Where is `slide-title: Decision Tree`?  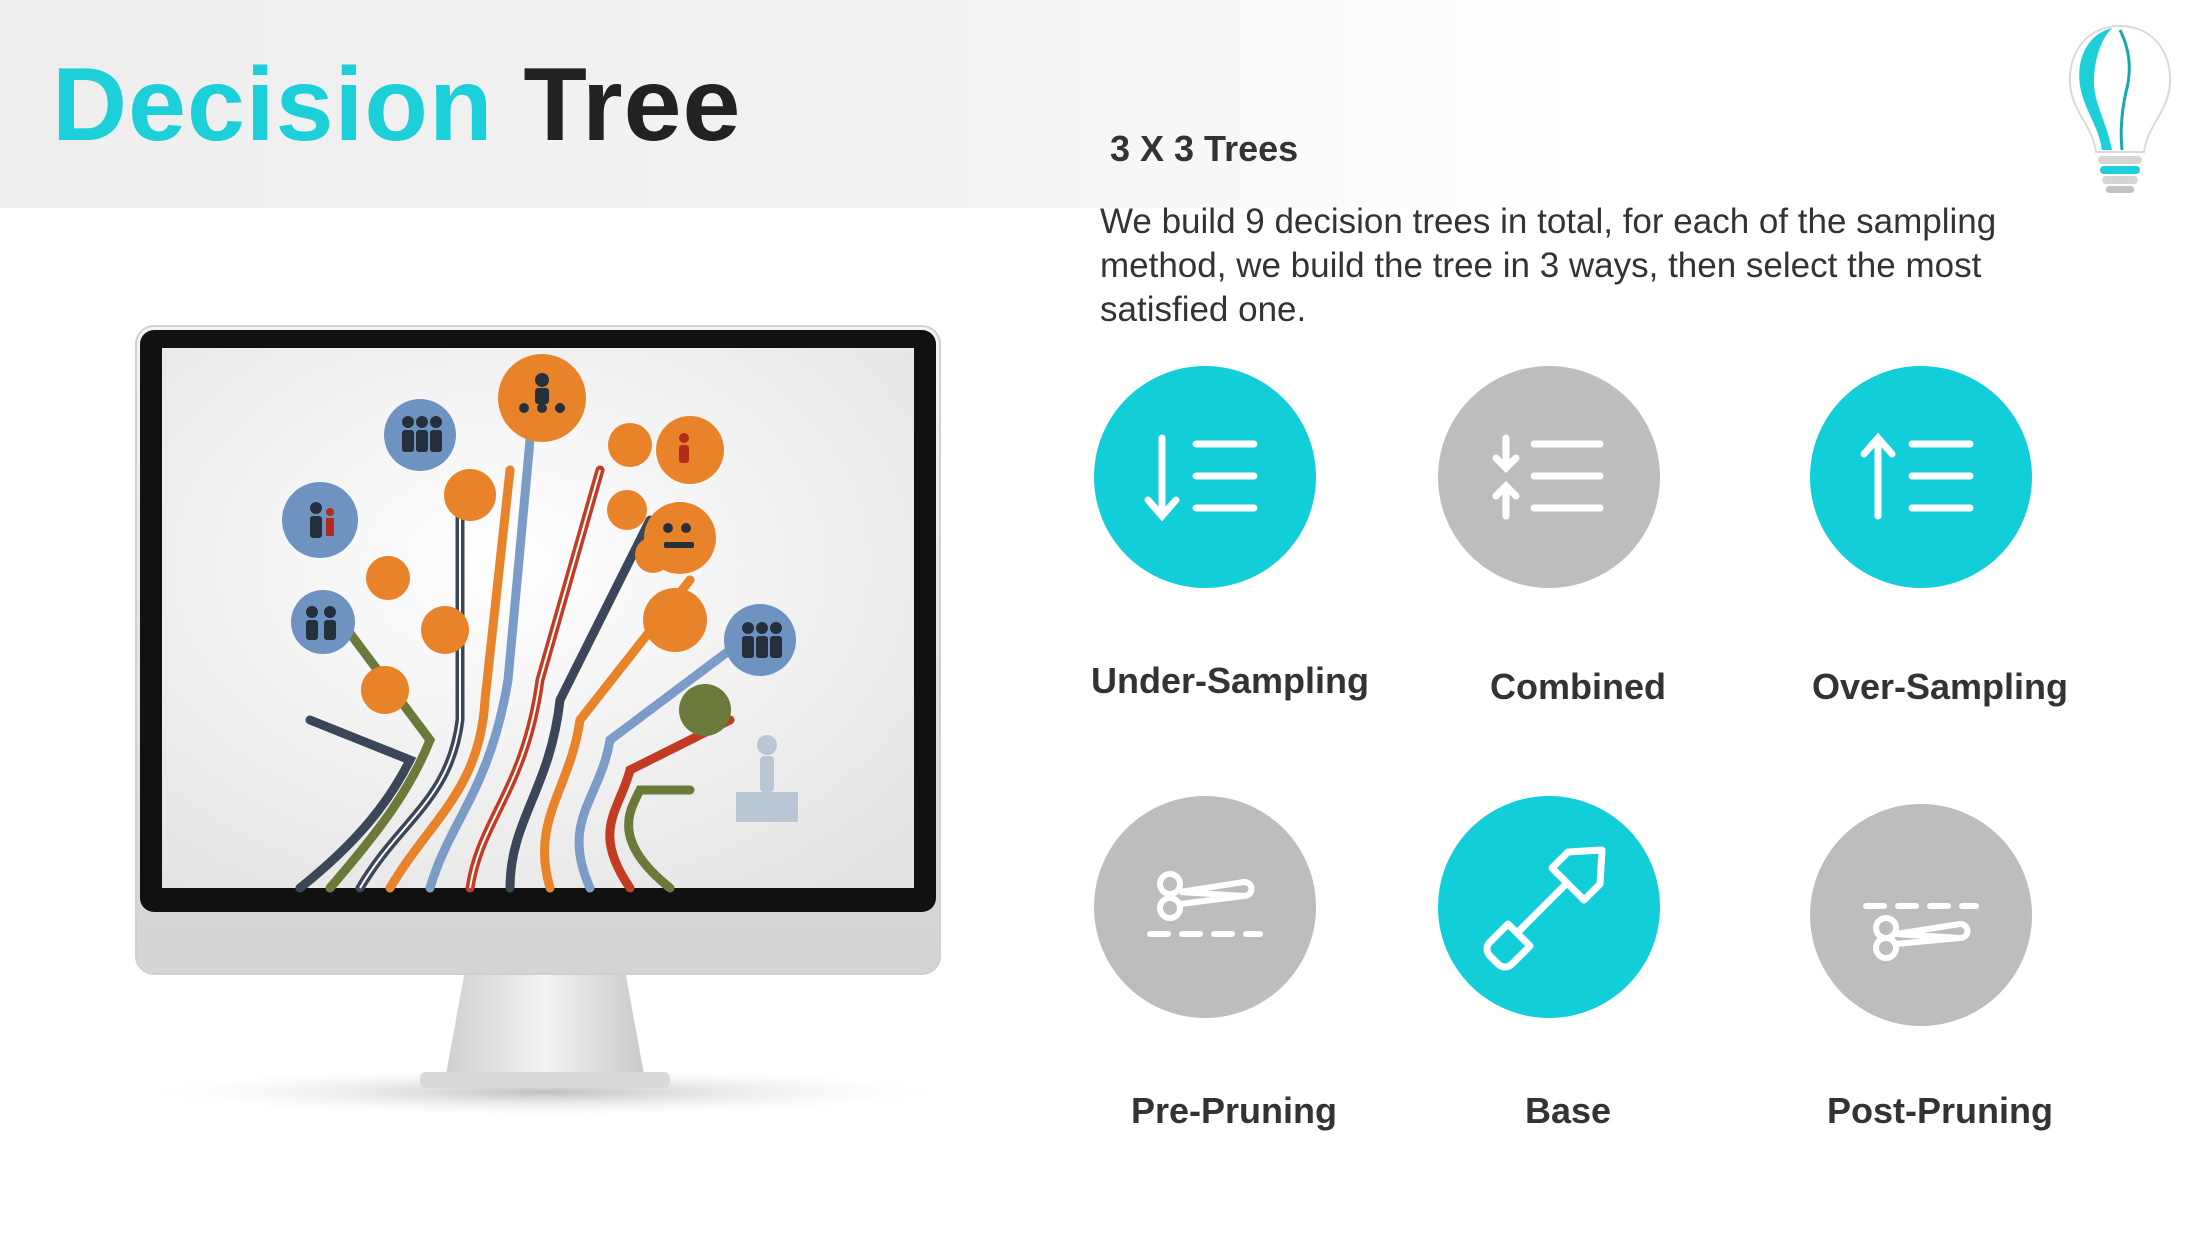
slide-title: Decision Tree is located at coordinates (396, 105).